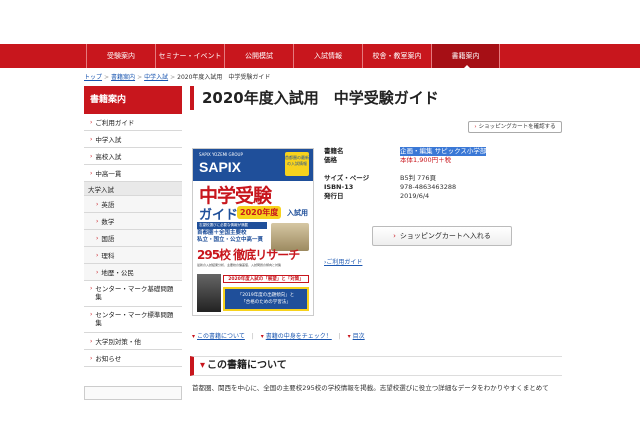 This screenshot has width=640, height=426. I want to click on cover-scope: 首都圏＋全国主要校 私立・国立・公立中高一貫, so click(230, 237).